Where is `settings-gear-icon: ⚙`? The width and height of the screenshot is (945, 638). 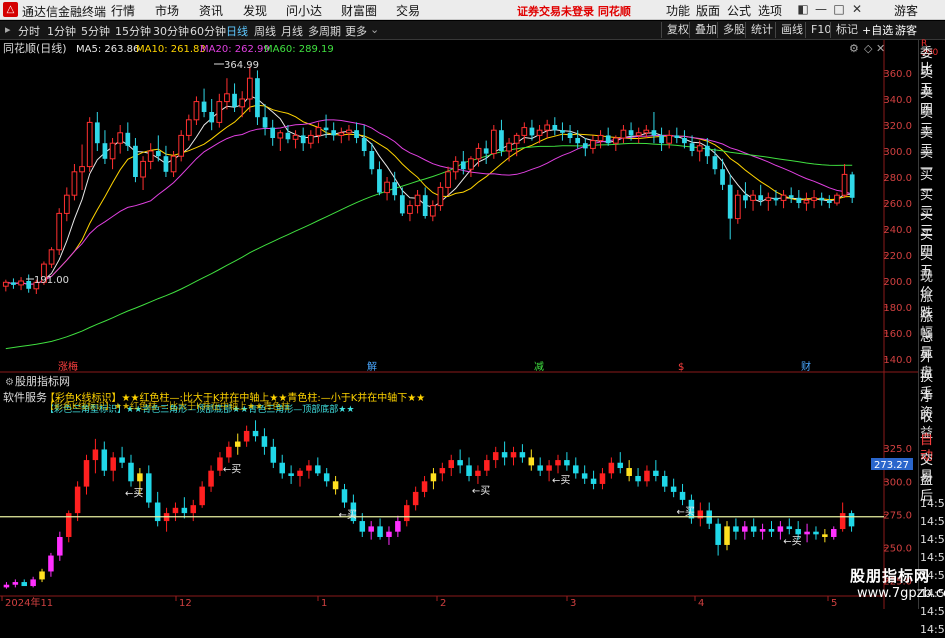
settings-gear-icon: ⚙ is located at coordinates (854, 48).